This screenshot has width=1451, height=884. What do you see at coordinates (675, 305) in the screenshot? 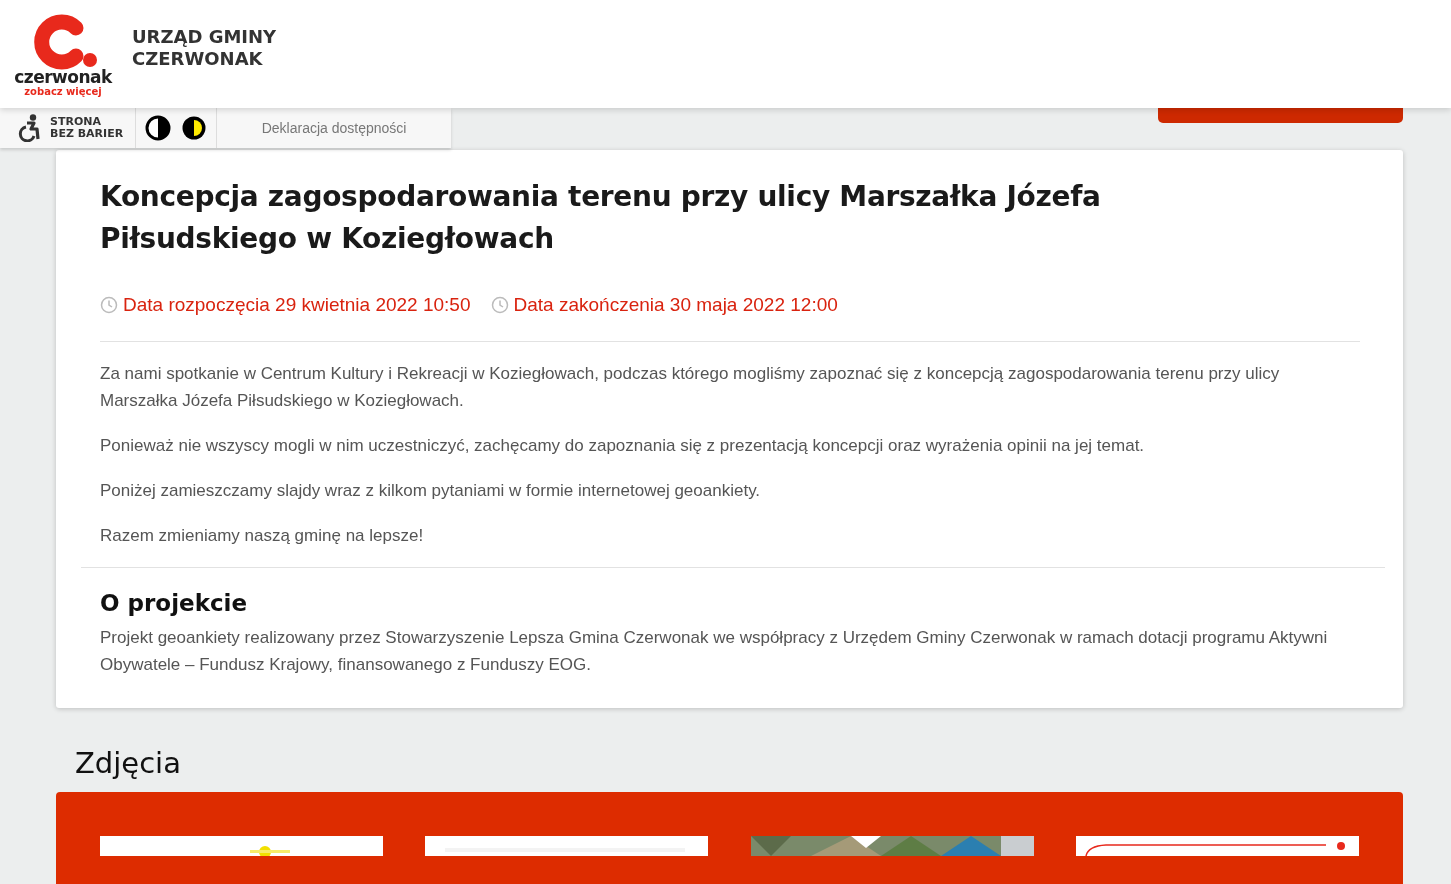
I see `date-text: Data zakończenia 30 maja 2022 12:00` at bounding box center [675, 305].